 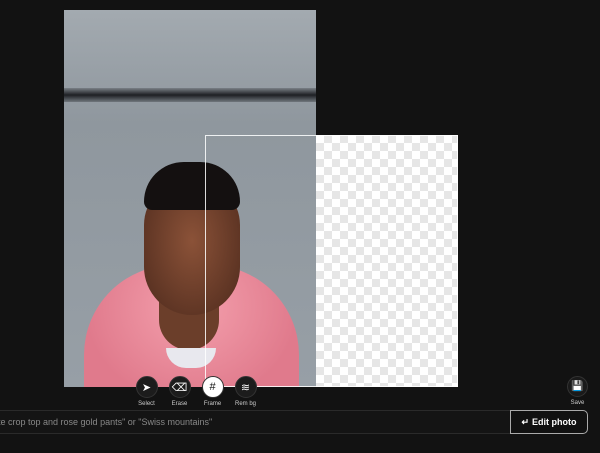 I want to click on wall-shadow, so click(x=190, y=95).